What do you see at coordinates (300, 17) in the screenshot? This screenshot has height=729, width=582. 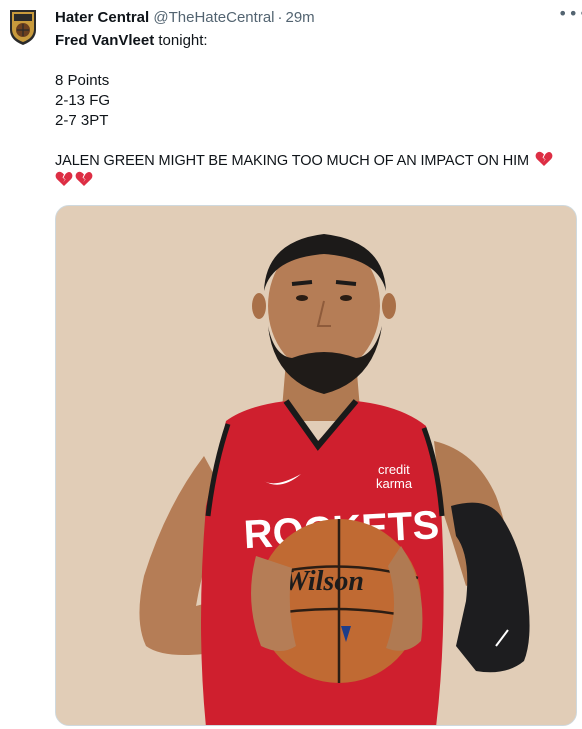 I see `timestamp: 29m` at bounding box center [300, 17].